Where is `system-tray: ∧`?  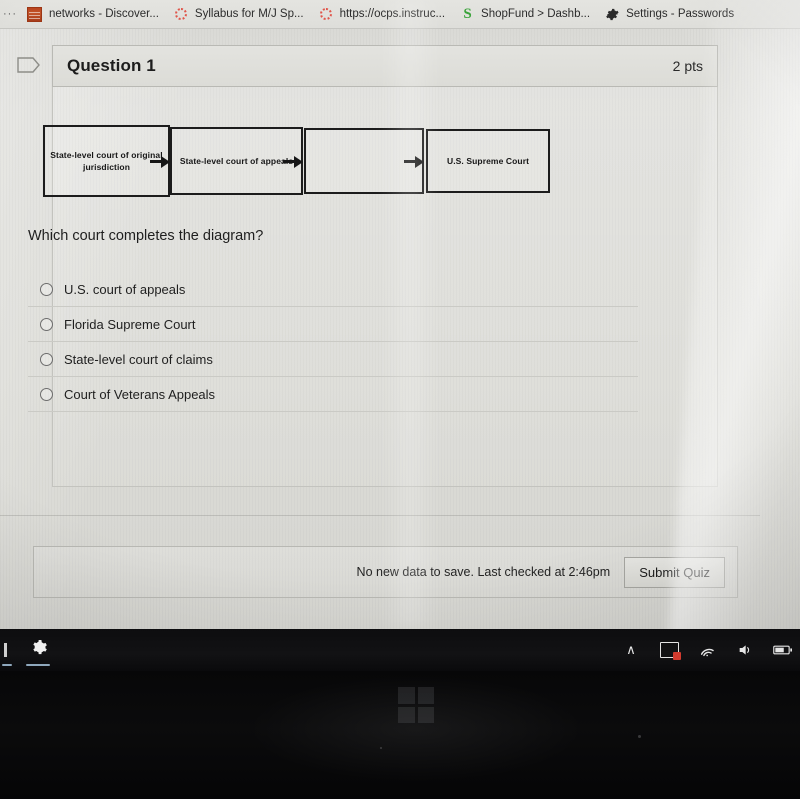
system-tray: ∧ is located at coordinates (710, 650).